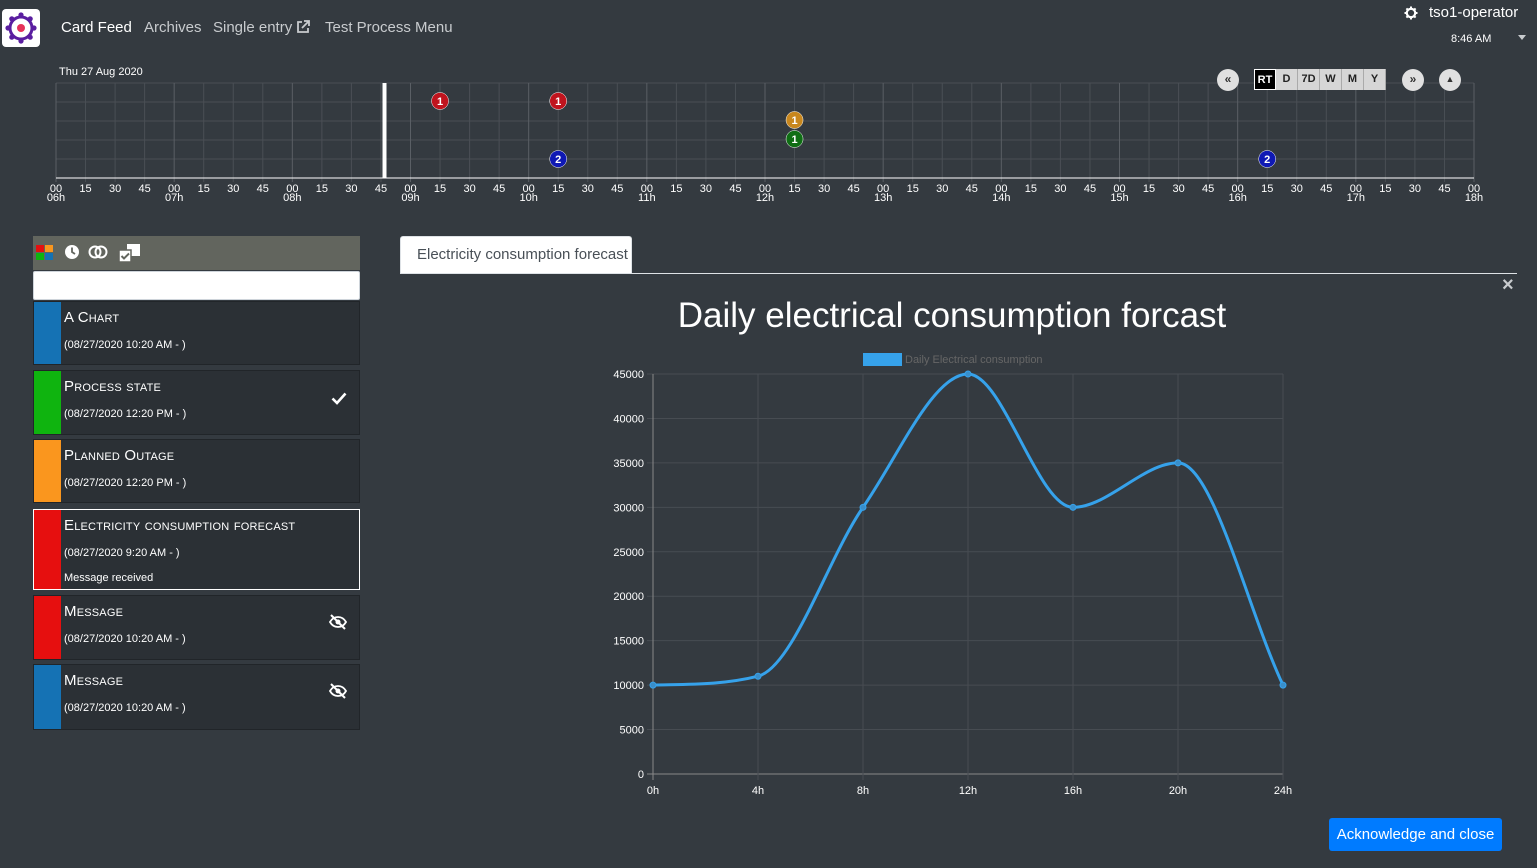 This screenshot has height=868, width=1537. I want to click on card-title: A Chart, so click(92, 317).